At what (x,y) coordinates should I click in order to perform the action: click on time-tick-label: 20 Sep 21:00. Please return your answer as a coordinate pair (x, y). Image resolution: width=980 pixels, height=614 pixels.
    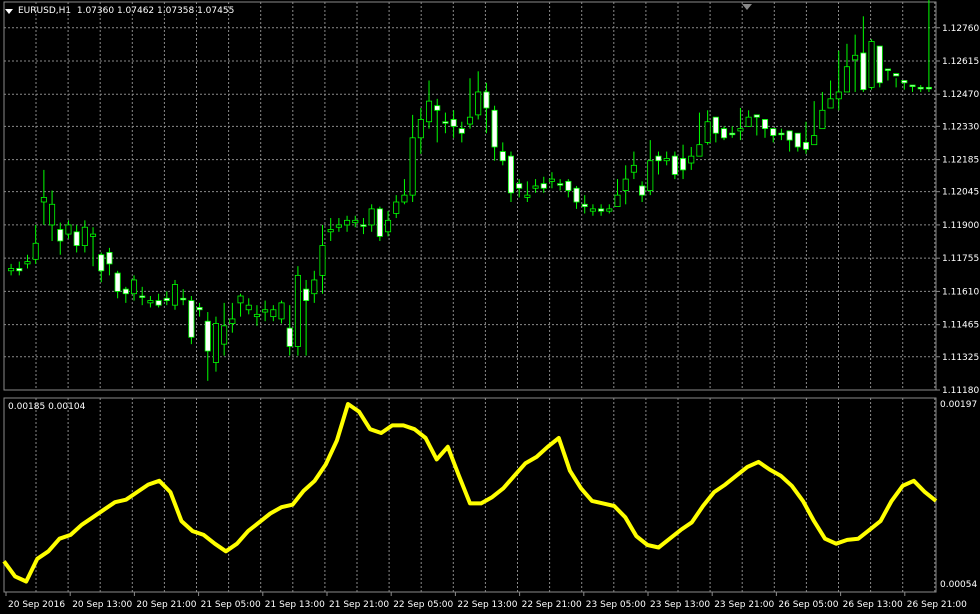
    Looking at the image, I should click on (166, 605).